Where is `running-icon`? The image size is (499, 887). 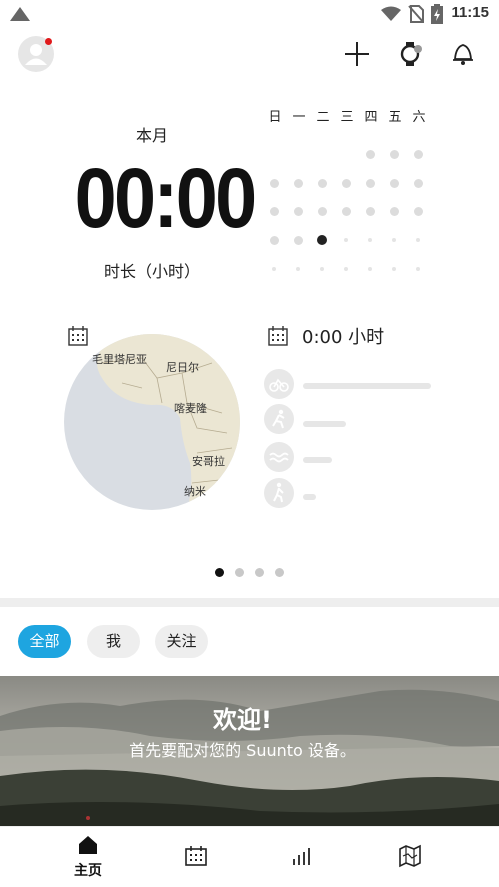
running-icon is located at coordinates (279, 419).